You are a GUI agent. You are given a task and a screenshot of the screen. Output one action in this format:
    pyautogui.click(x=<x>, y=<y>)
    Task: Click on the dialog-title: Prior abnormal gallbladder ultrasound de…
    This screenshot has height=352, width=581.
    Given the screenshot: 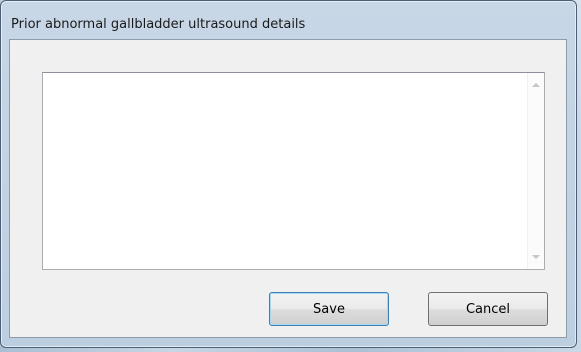 What is the action you would take?
    pyautogui.click(x=158, y=24)
    